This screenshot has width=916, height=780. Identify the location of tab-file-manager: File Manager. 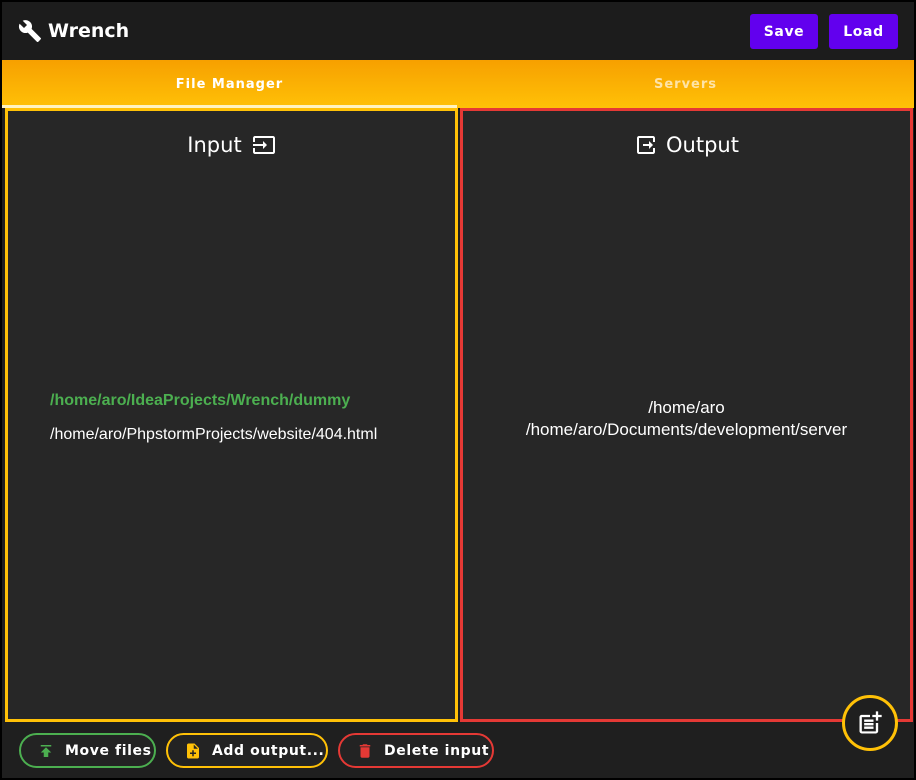
(229, 84).